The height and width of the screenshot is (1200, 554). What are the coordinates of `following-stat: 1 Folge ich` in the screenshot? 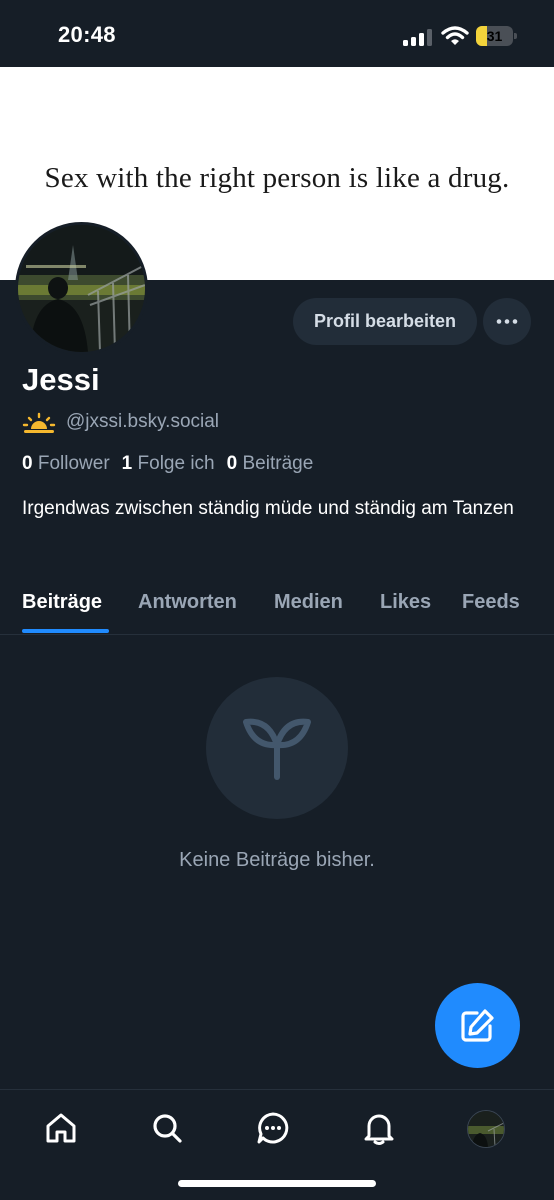 It's located at (168, 463).